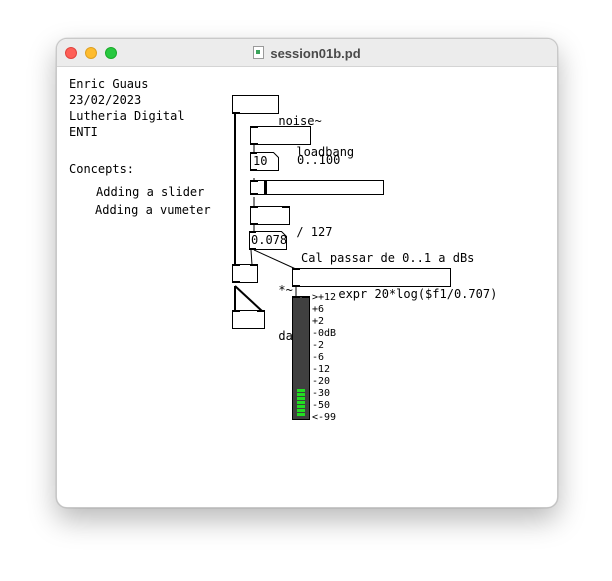 This screenshot has height=581, width=612. Describe the element at coordinates (105, 100) in the screenshot. I see `comment-date: 23/02/2023` at that location.